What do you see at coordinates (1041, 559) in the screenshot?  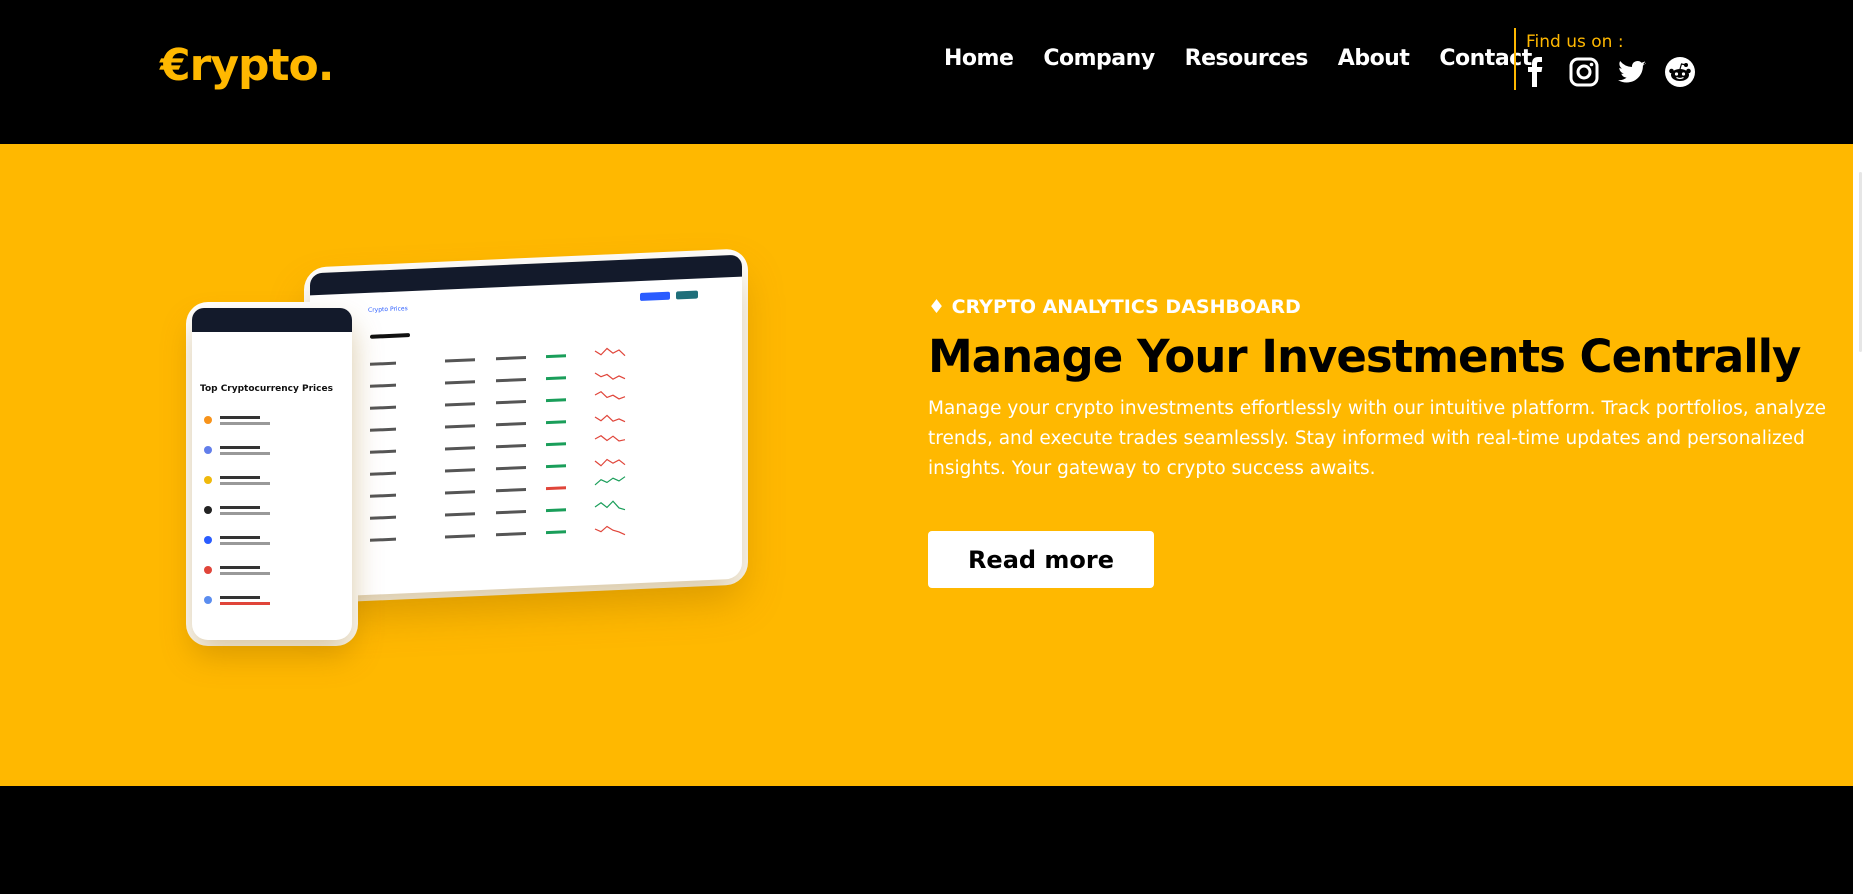 I see `read-more-button: Read more` at bounding box center [1041, 559].